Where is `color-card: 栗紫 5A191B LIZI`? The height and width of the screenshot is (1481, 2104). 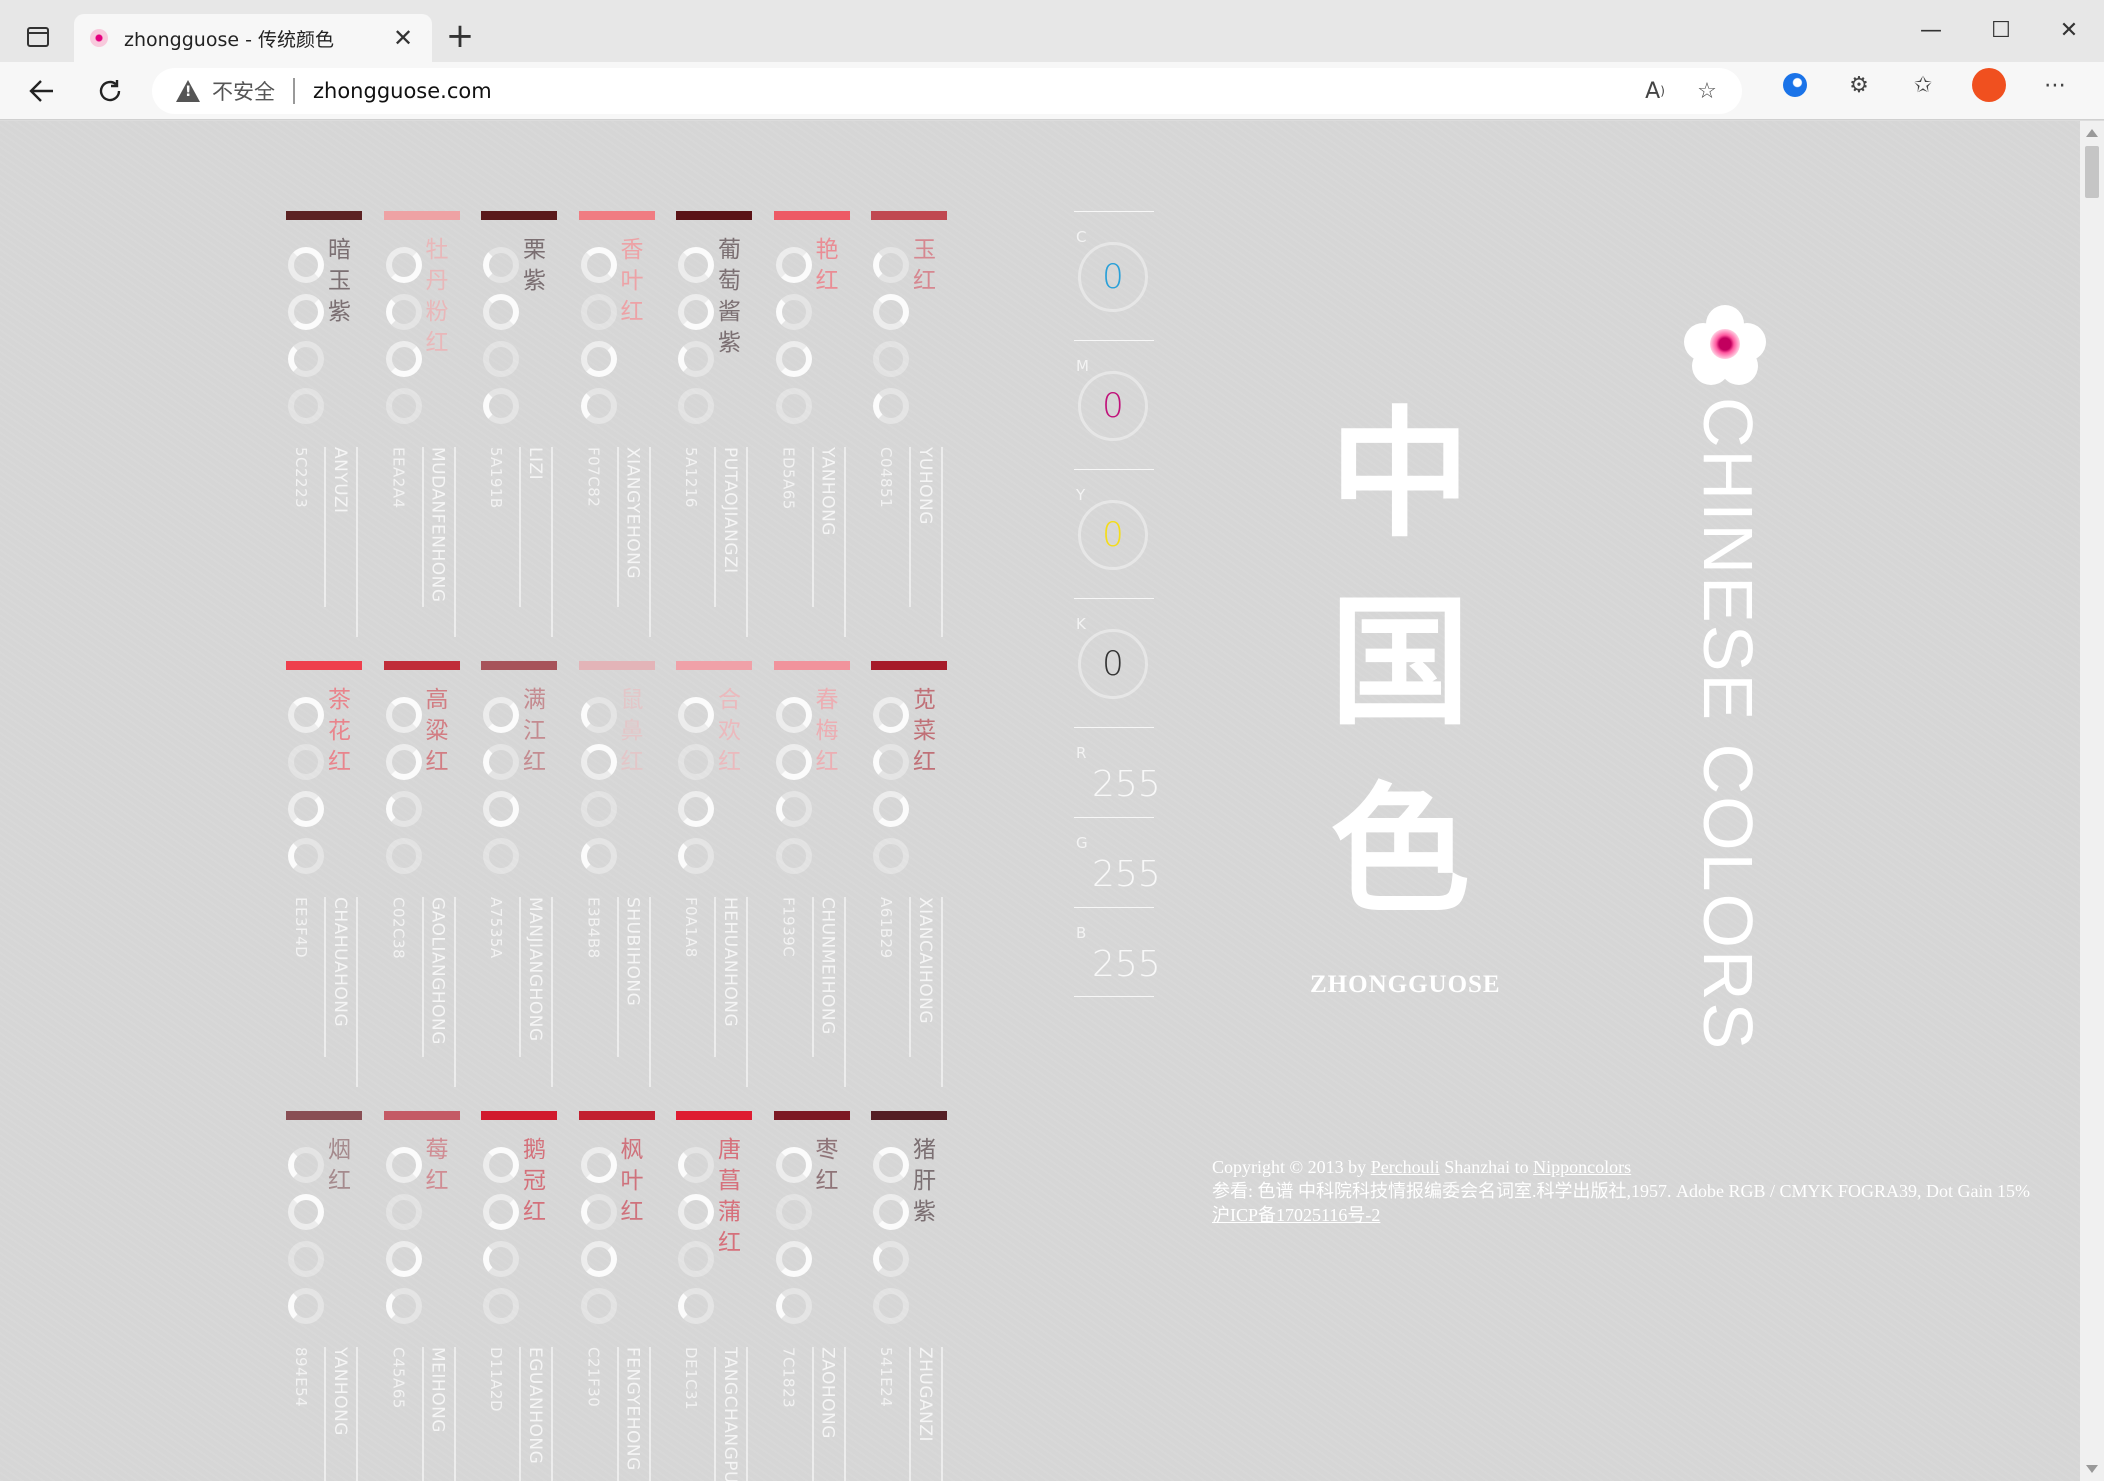
color-card: 栗紫 5A191B LIZI is located at coordinates (519, 426).